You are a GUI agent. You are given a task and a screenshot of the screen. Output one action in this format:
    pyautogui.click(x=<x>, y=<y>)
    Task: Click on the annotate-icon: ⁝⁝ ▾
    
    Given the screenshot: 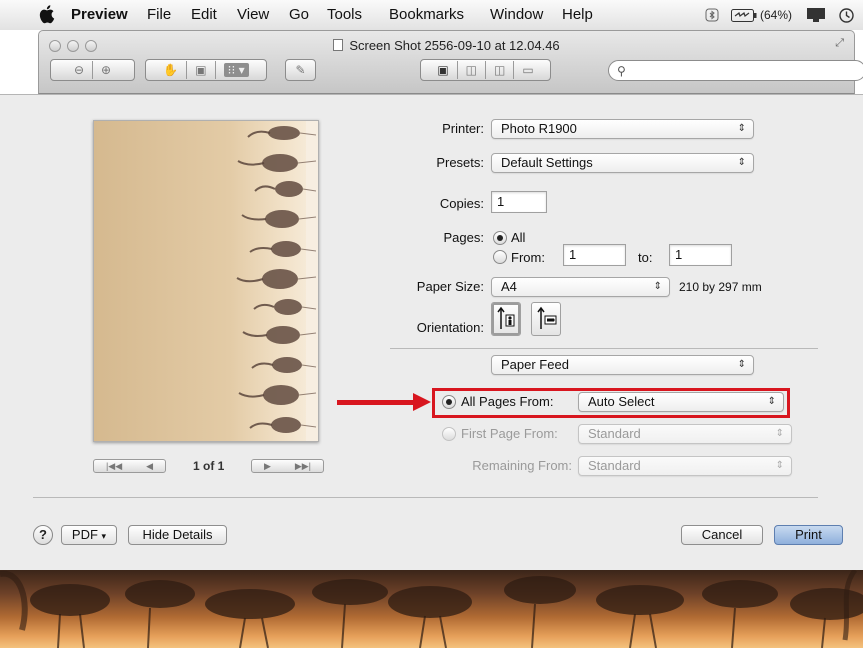 What is the action you would take?
    pyautogui.click(x=236, y=70)
    